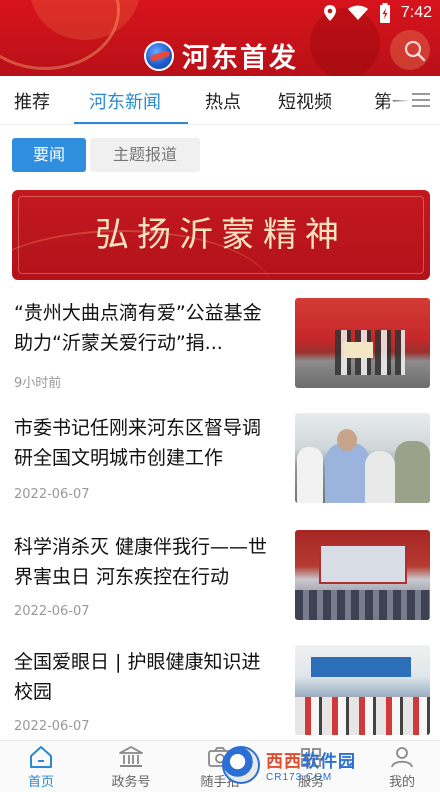 This screenshot has height=792, width=440. What do you see at coordinates (284, 762) in the screenshot?
I see `watermark-name-part1: 西西` at bounding box center [284, 762].